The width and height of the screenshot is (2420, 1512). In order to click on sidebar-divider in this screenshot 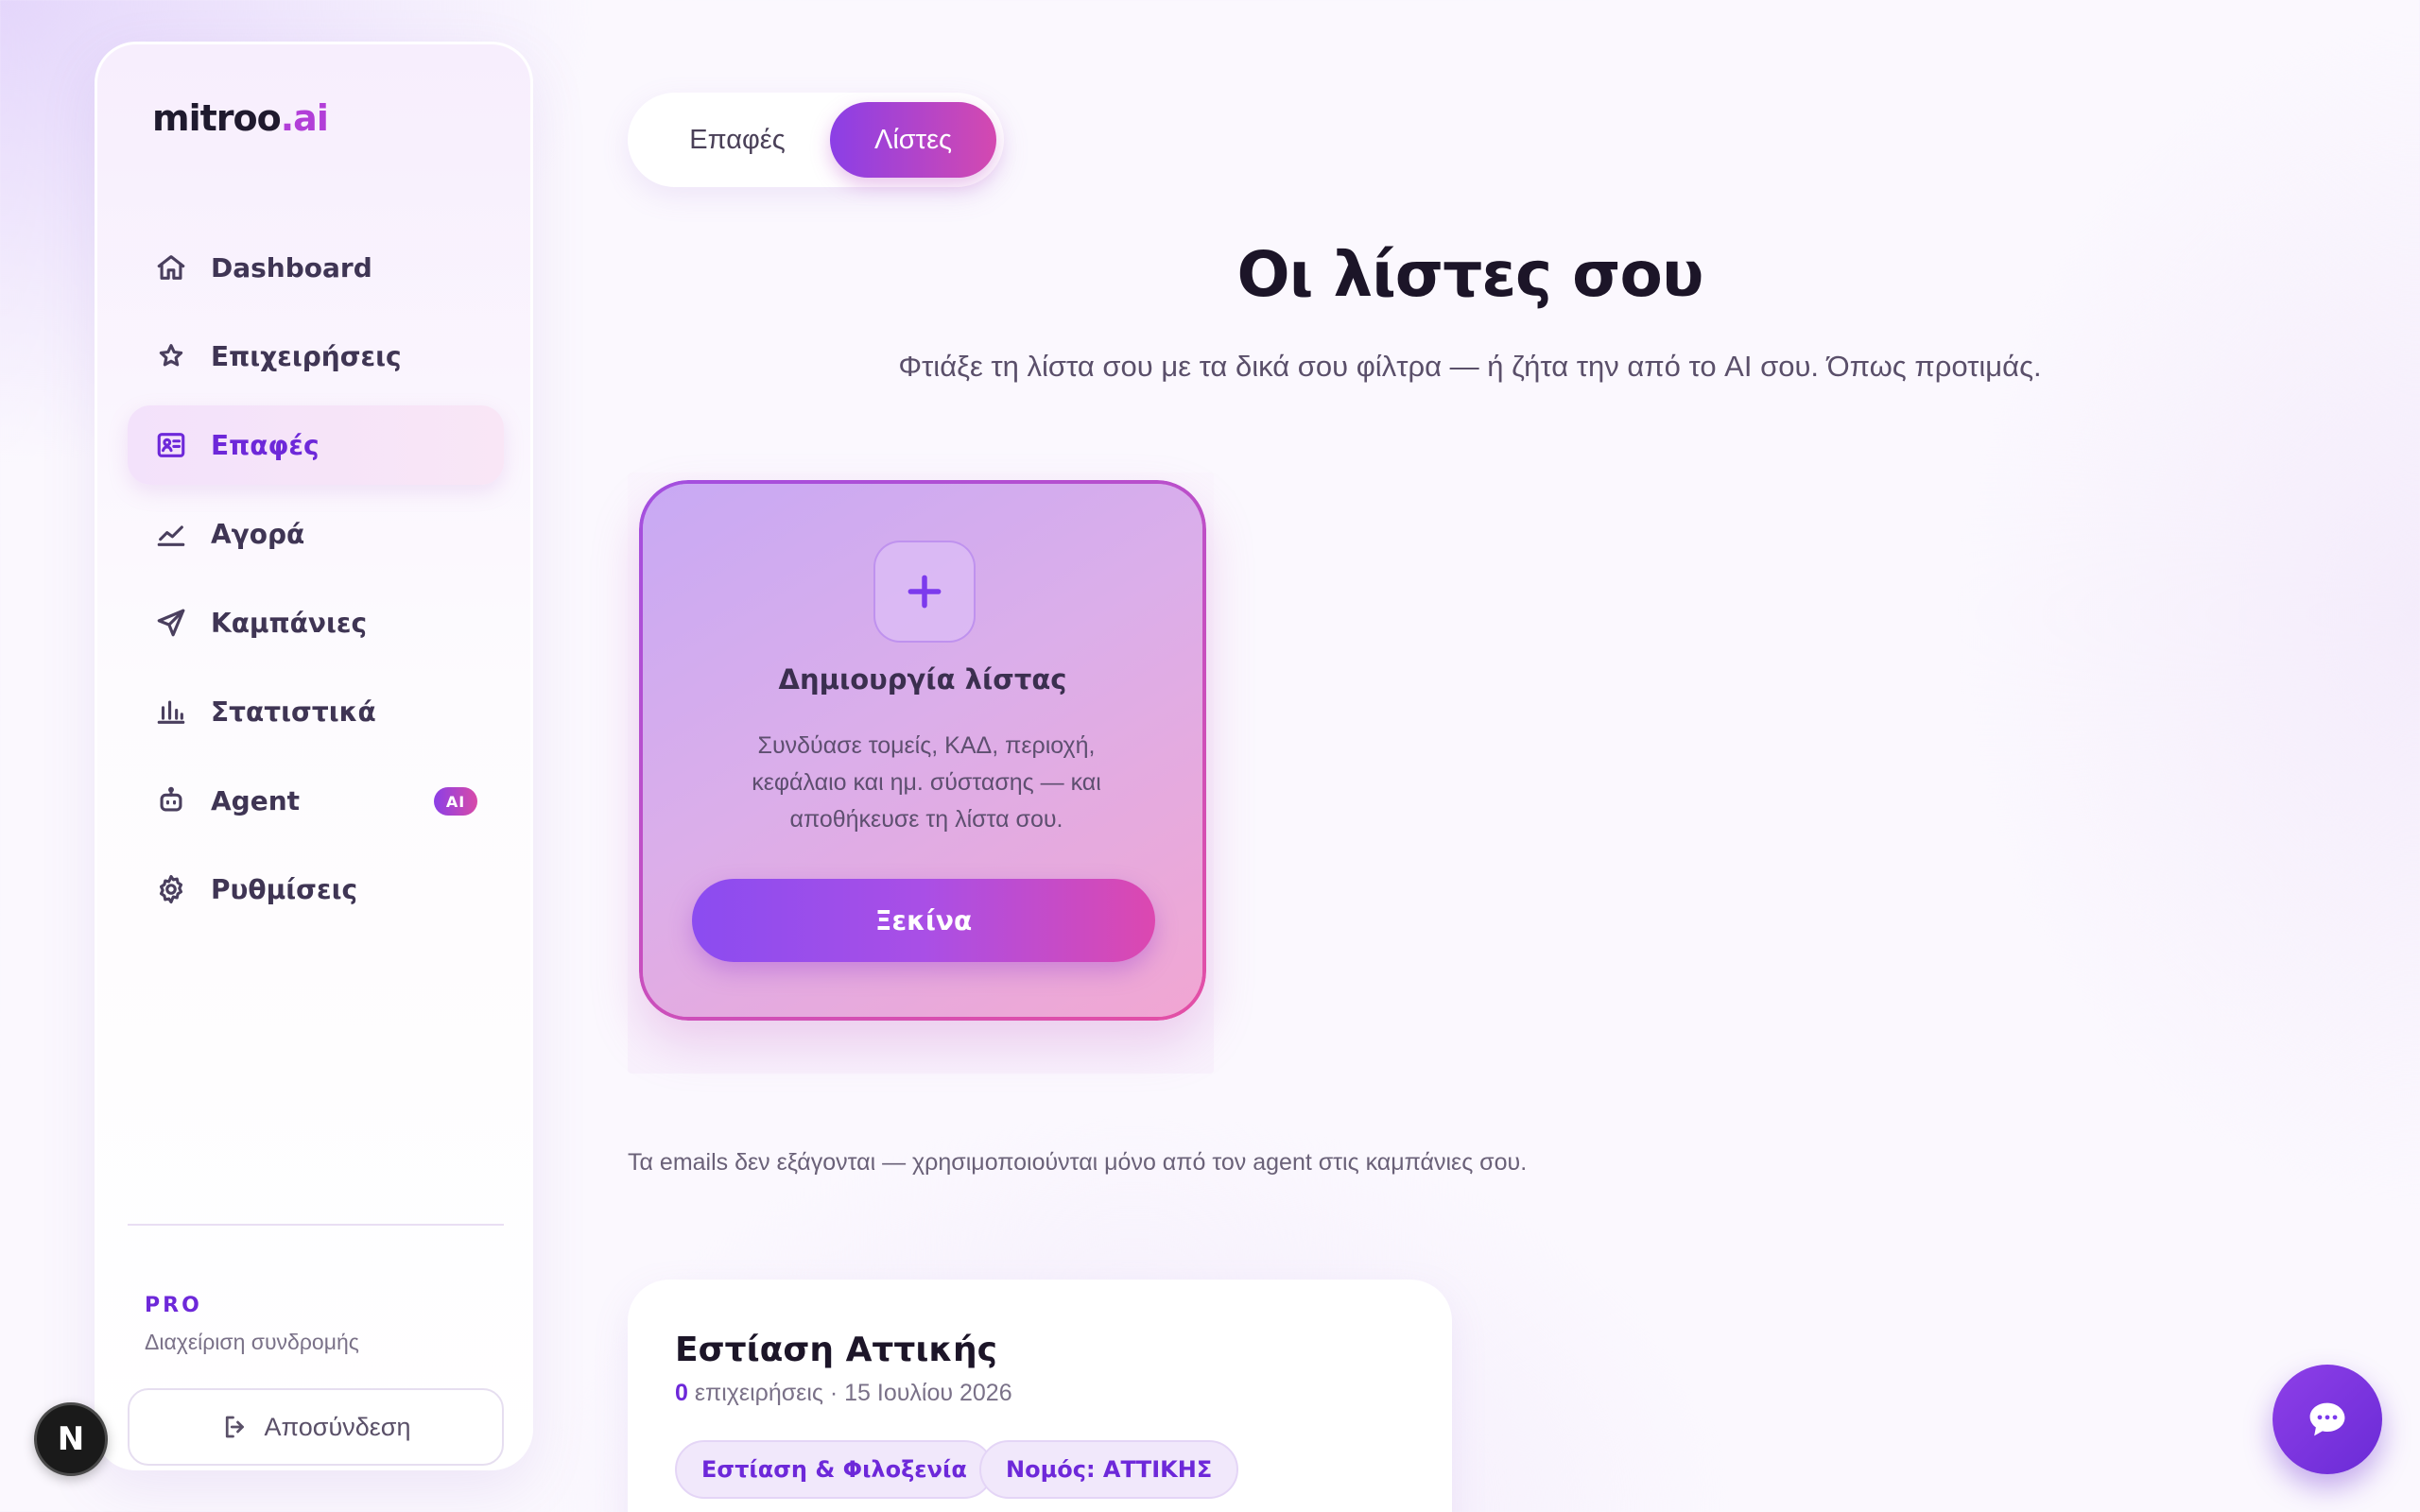, I will do `click(316, 1225)`.